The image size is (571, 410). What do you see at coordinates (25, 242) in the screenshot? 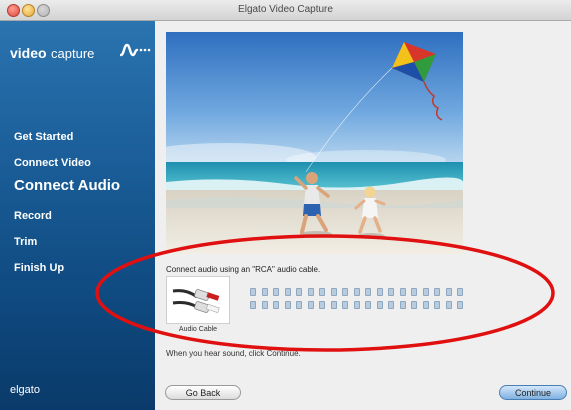
I see `step-trim: Trim` at bounding box center [25, 242].